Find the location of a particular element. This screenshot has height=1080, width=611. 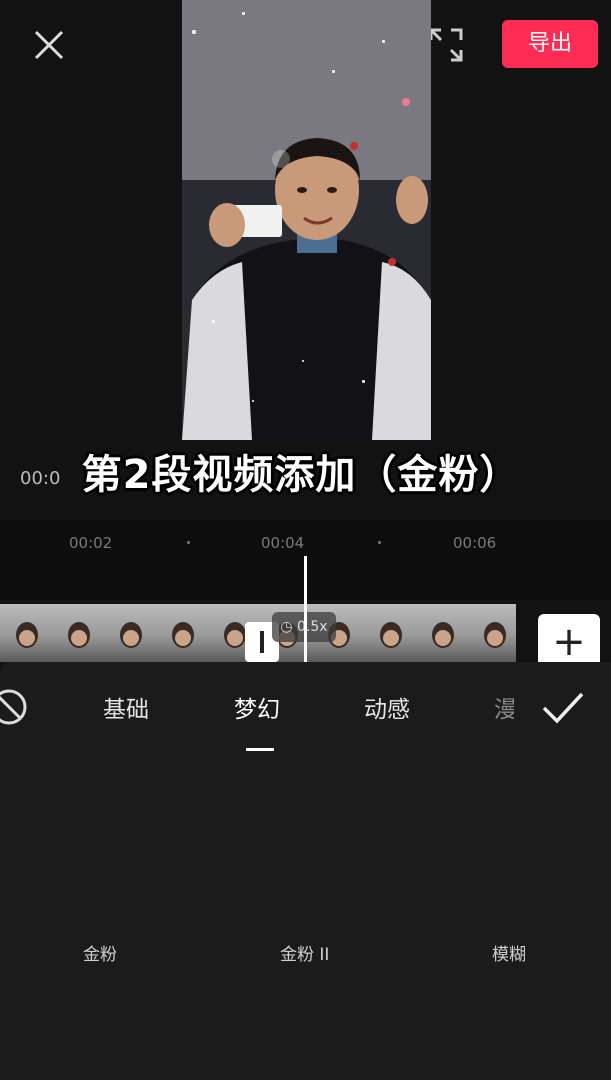

tick-label: 00:06 is located at coordinates (475, 543).